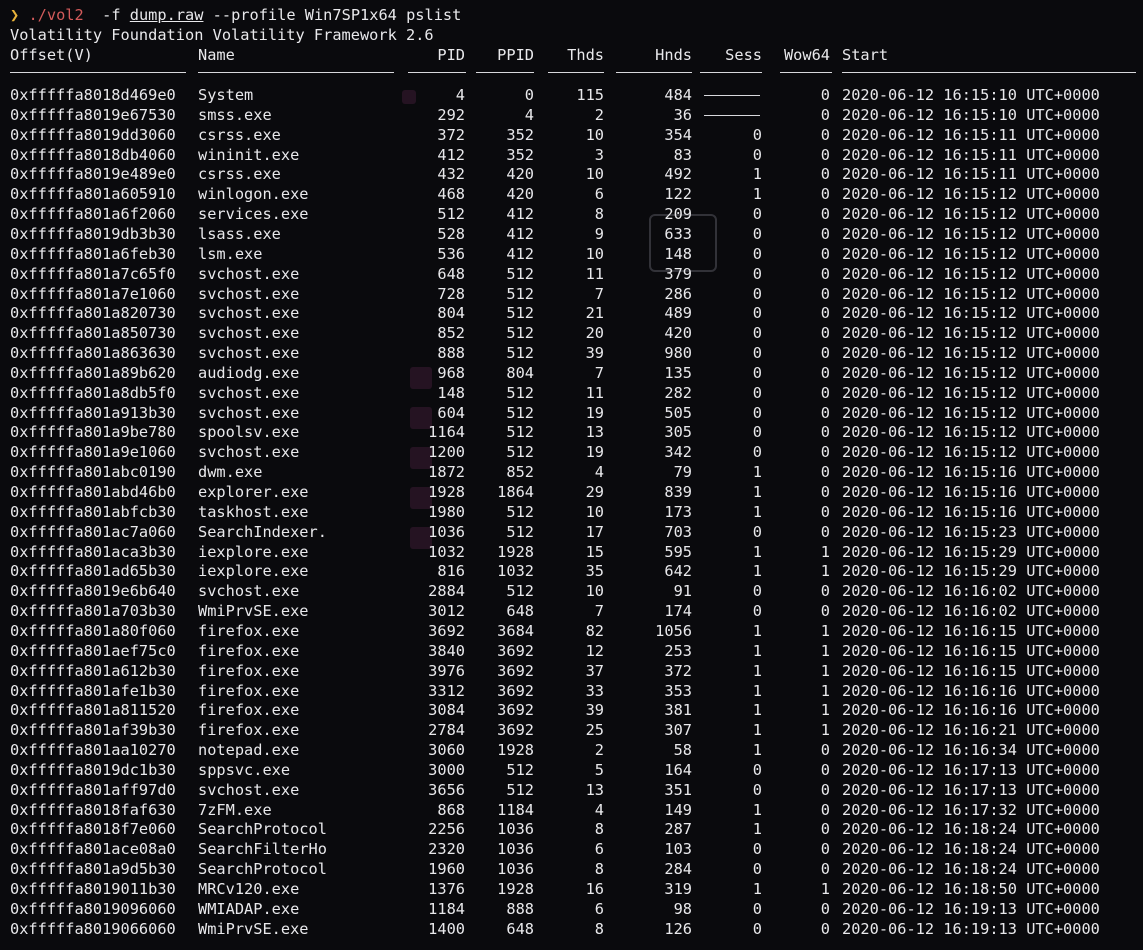 The height and width of the screenshot is (950, 1143). I want to click on cell-name: wininit.exe, so click(249, 155).